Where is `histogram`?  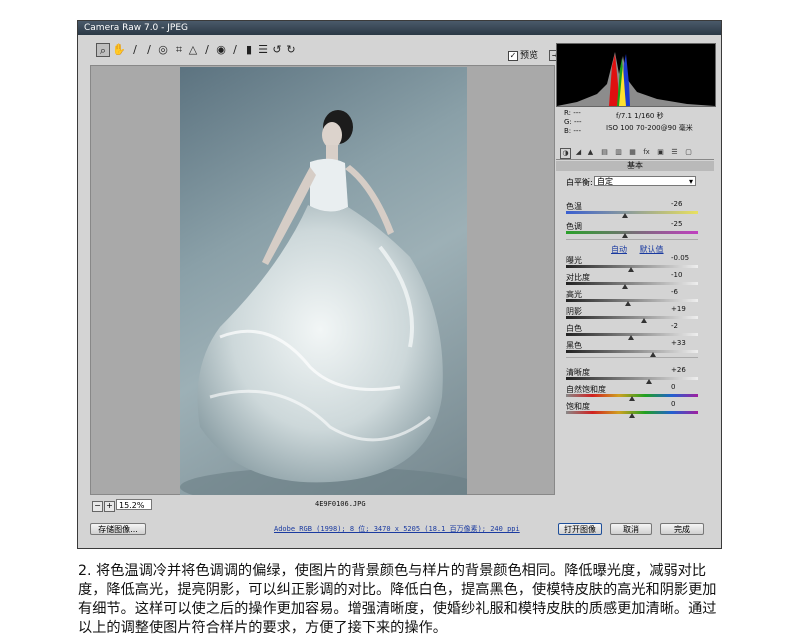
histogram is located at coordinates (636, 75).